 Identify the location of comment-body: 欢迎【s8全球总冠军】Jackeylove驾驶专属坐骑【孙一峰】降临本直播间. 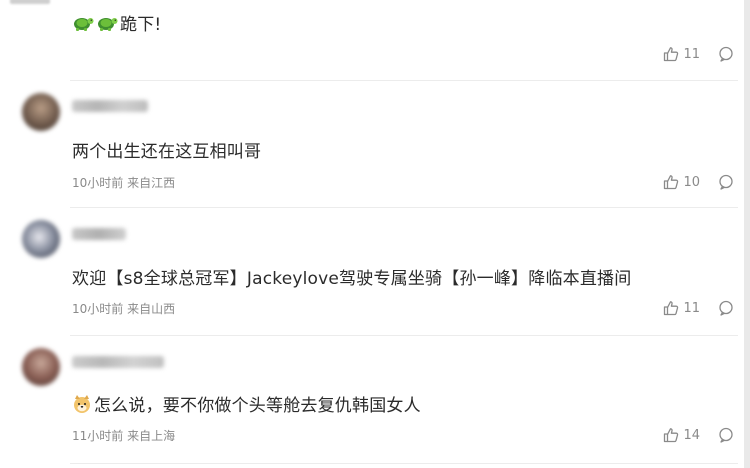
(351, 276).